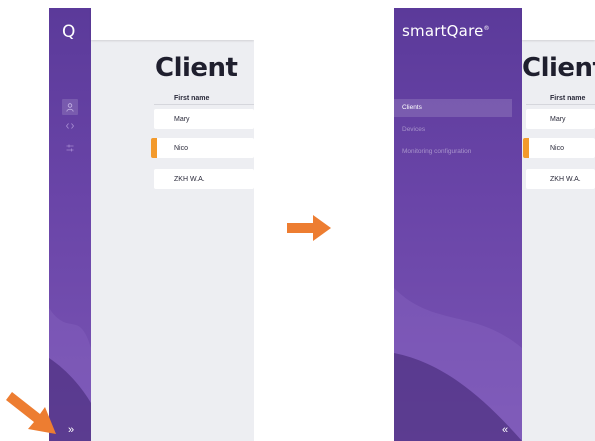 The width and height of the screenshot is (595, 441). I want to click on expand-sidebar-button: », so click(71, 430).